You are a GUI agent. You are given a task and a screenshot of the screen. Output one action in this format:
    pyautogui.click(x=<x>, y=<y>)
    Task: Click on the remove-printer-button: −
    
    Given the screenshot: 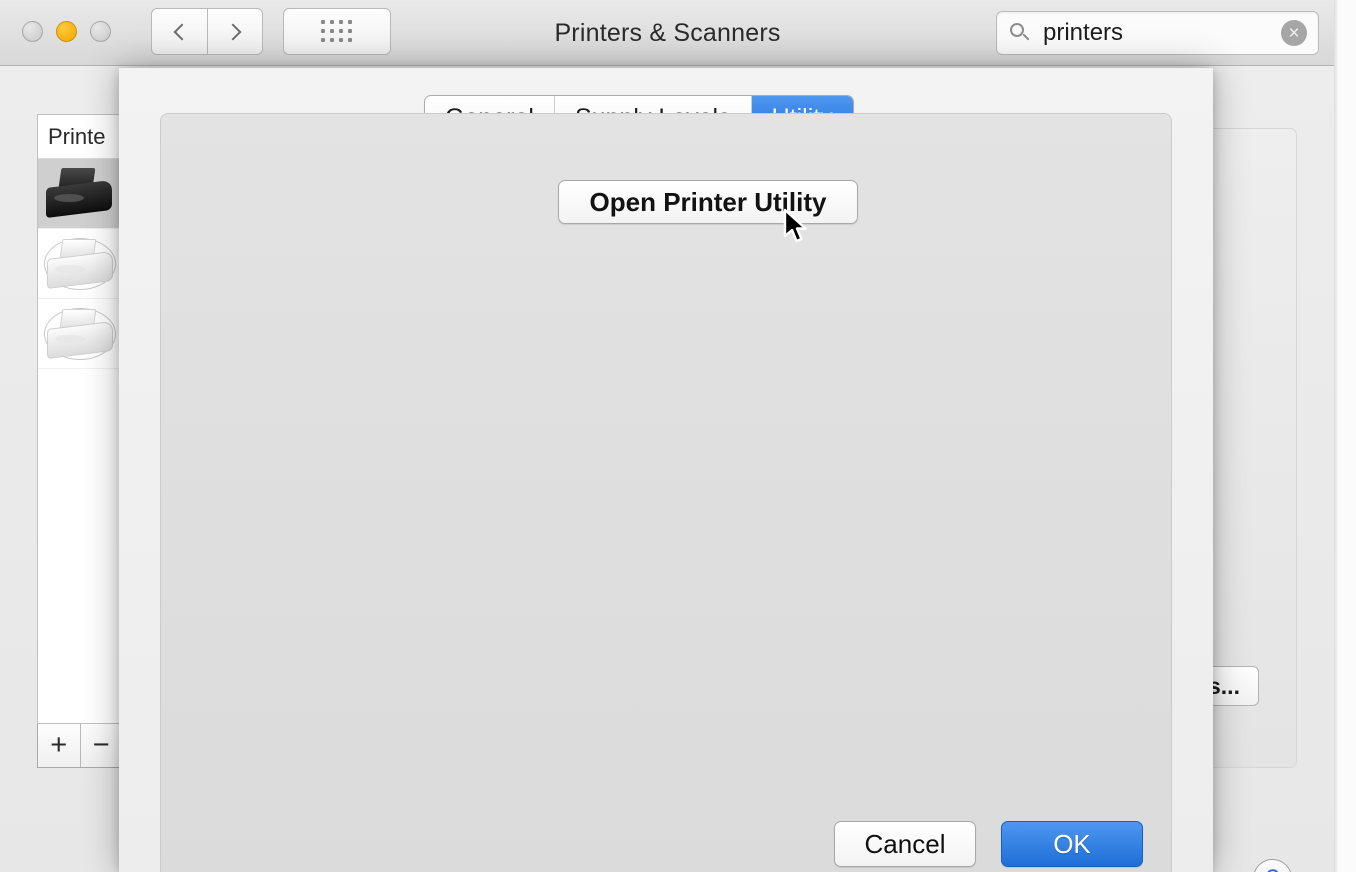 What is the action you would take?
    pyautogui.click(x=102, y=745)
    